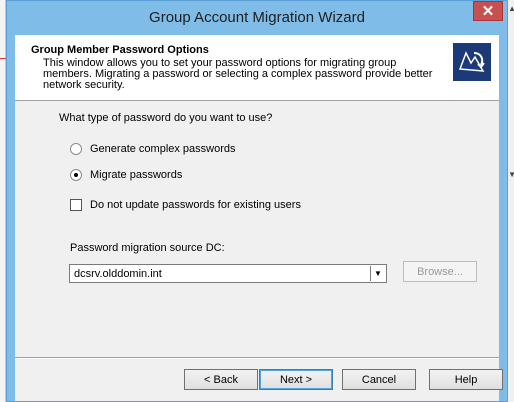  I want to click on radio-button-selected, so click(76, 175).